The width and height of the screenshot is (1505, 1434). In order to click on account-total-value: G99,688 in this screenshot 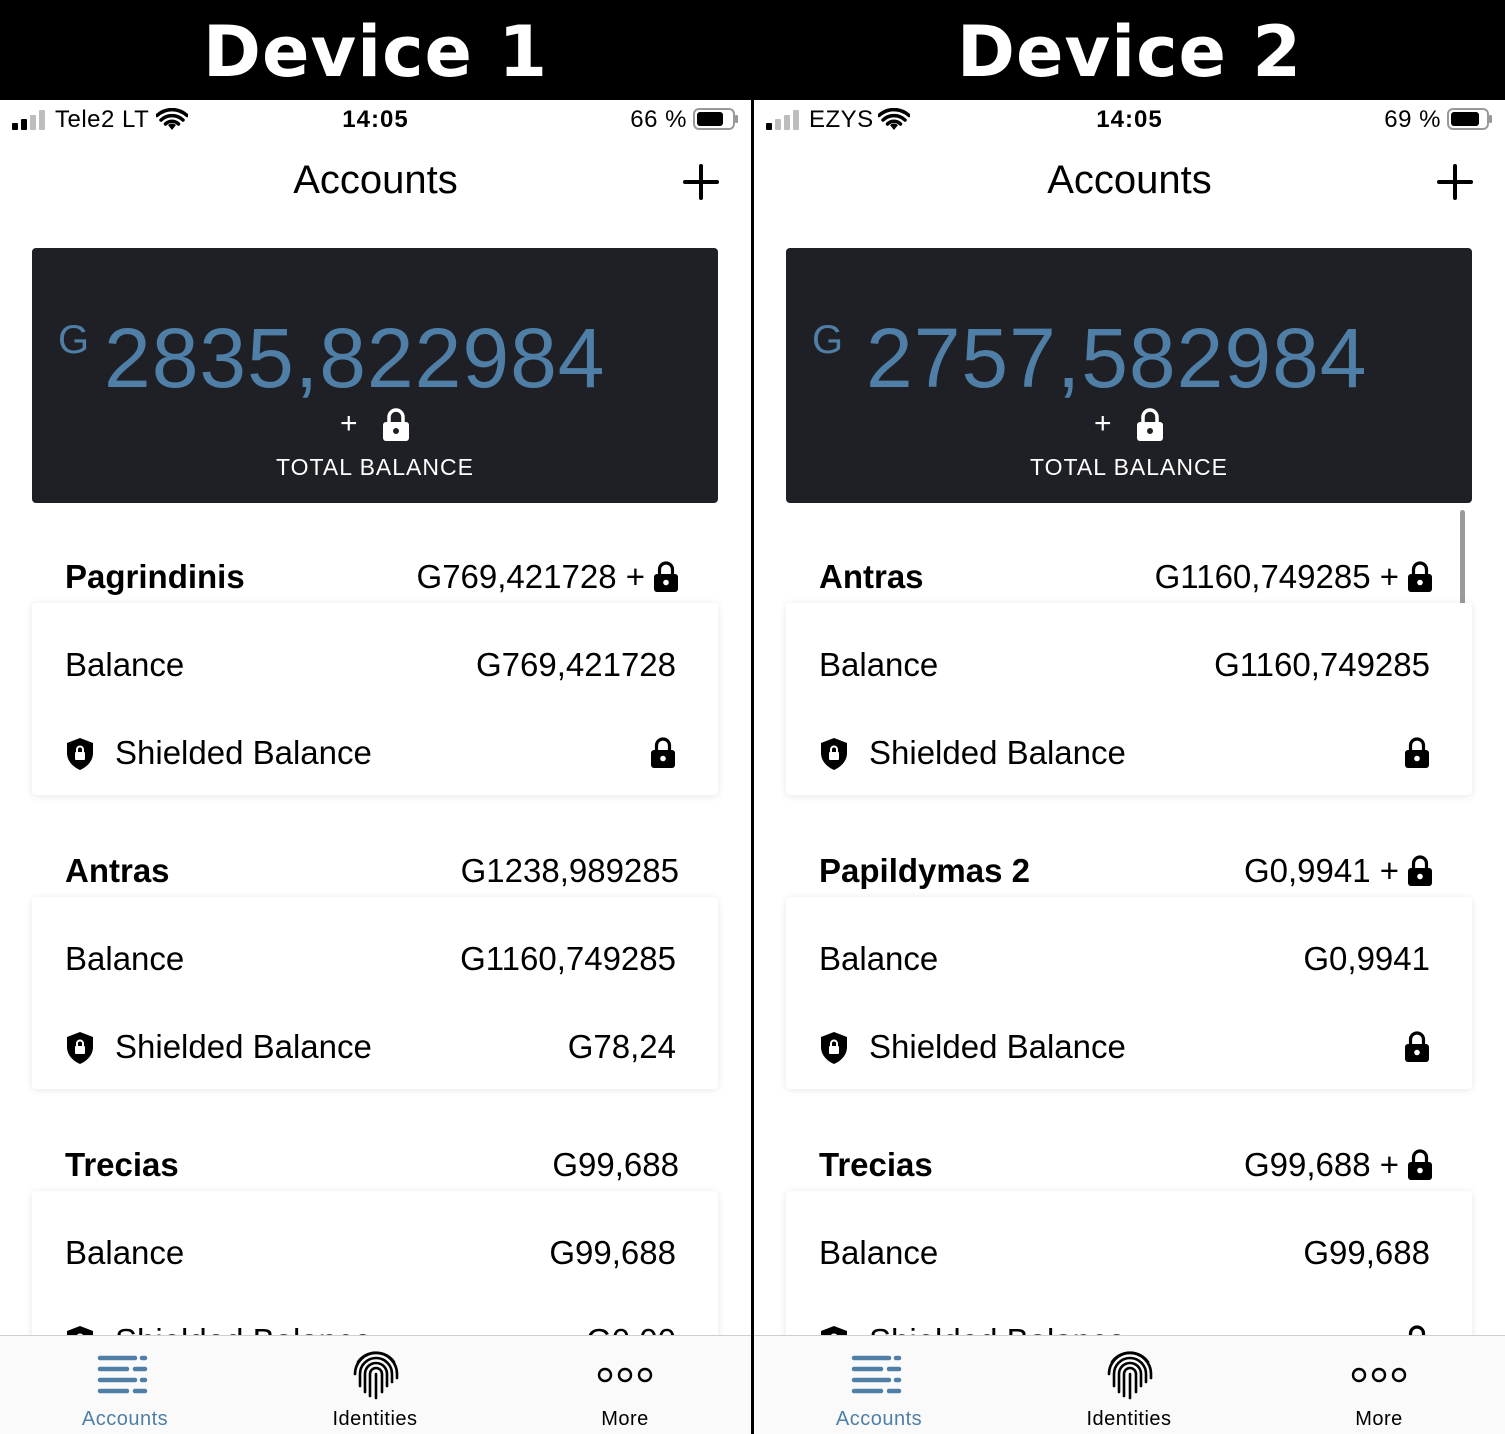, I will do `click(615, 1164)`.